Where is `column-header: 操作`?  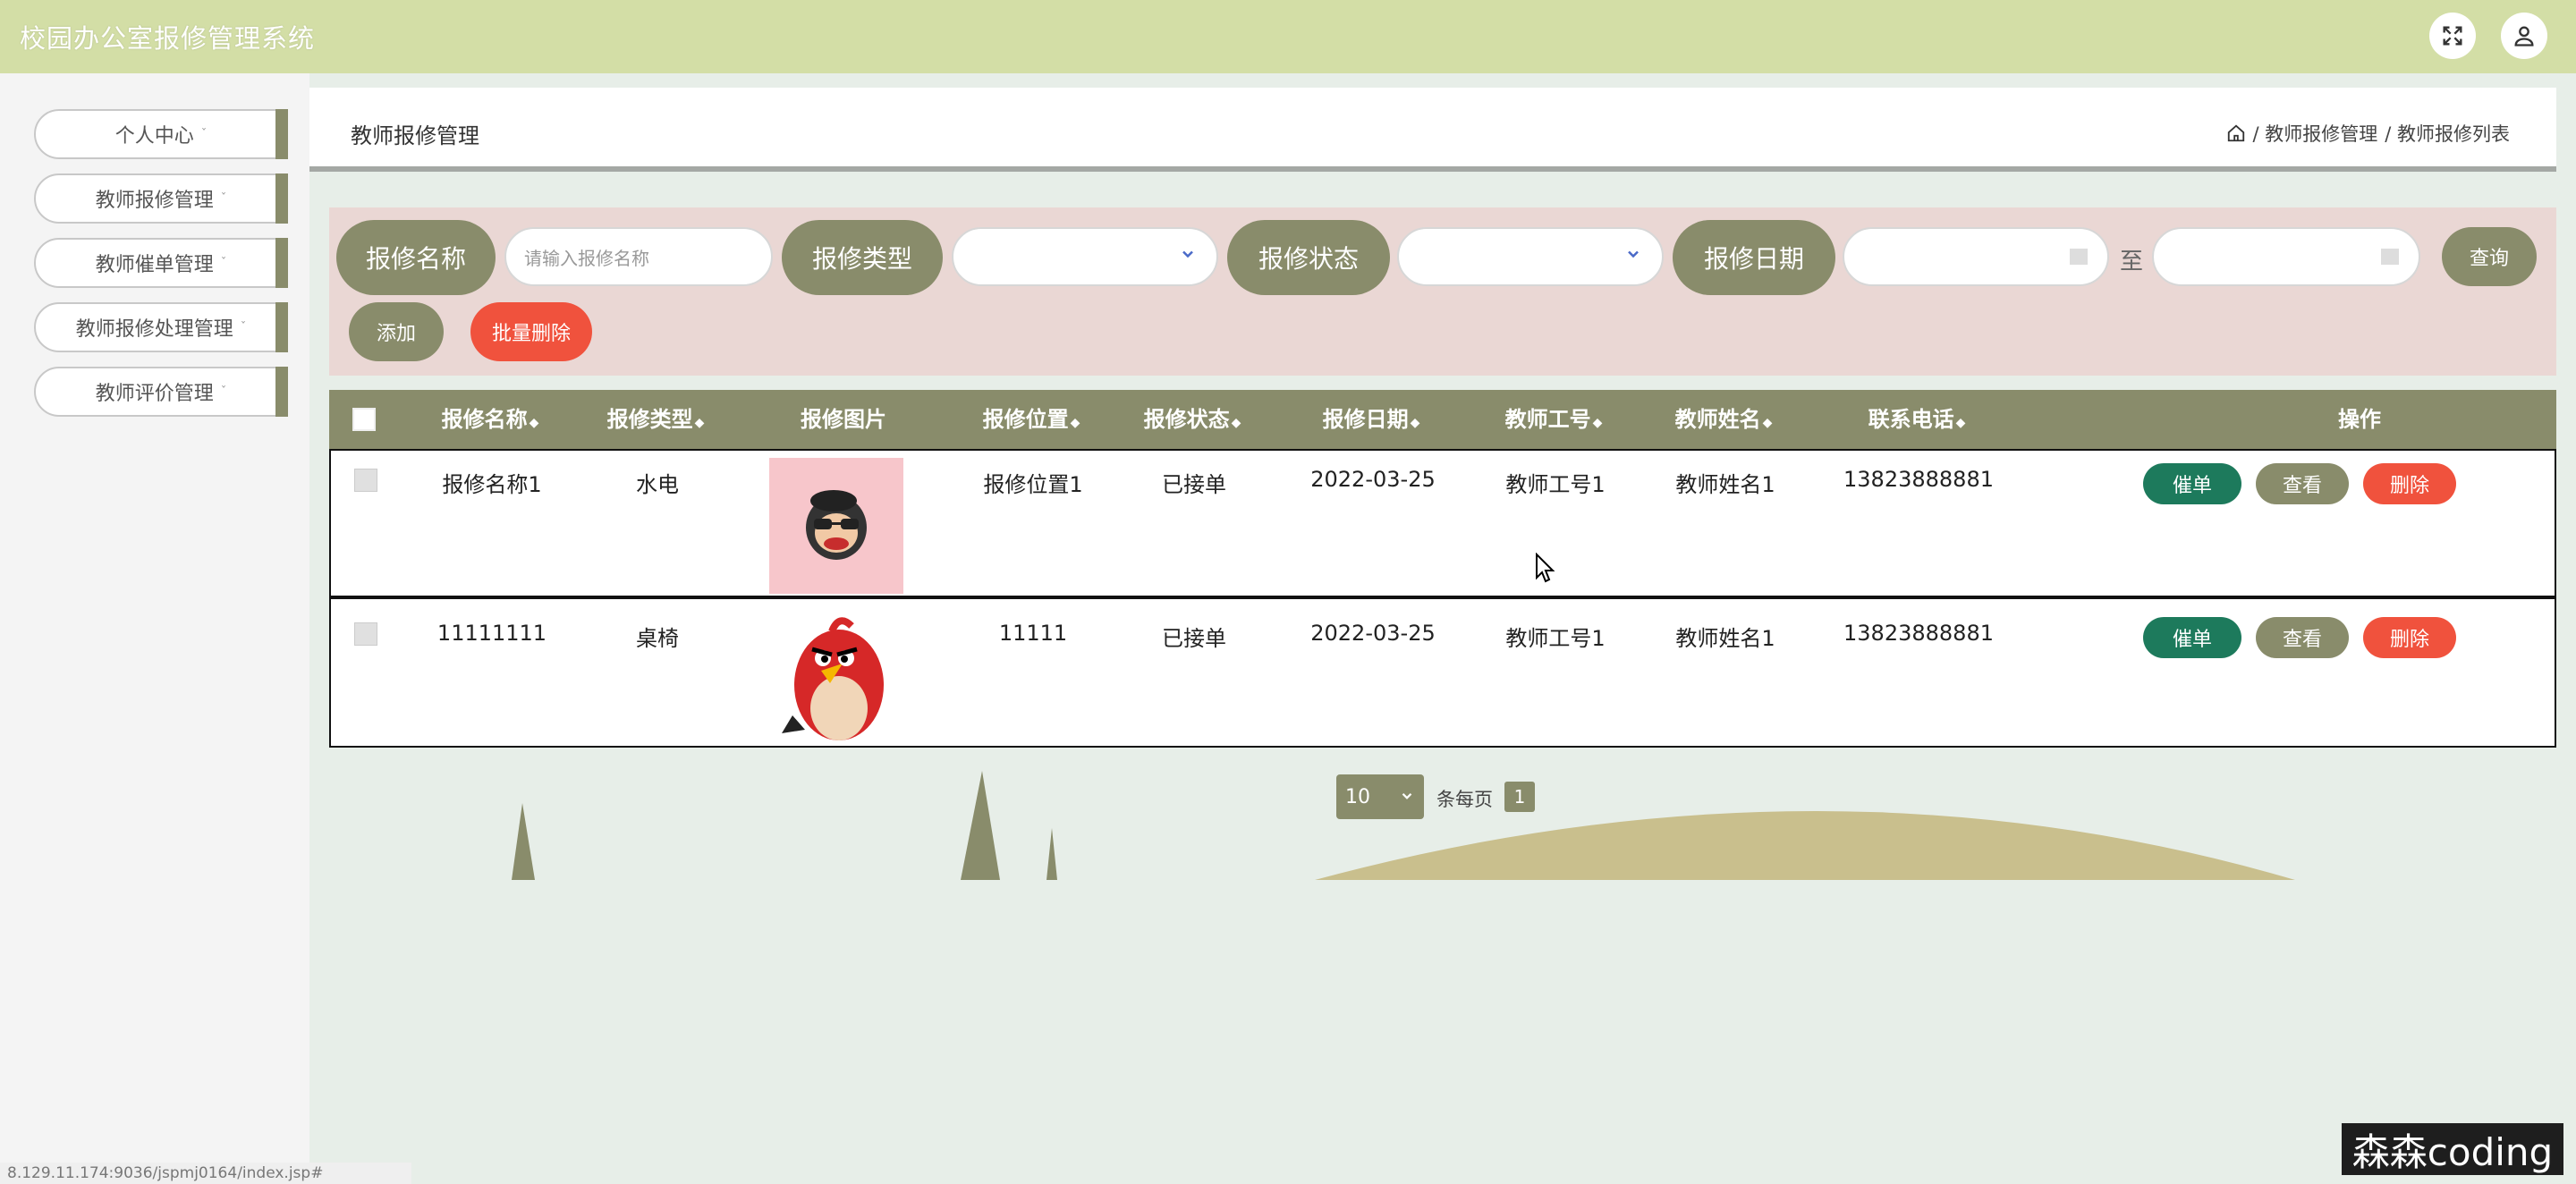
column-header: 操作 is located at coordinates (2359, 419).